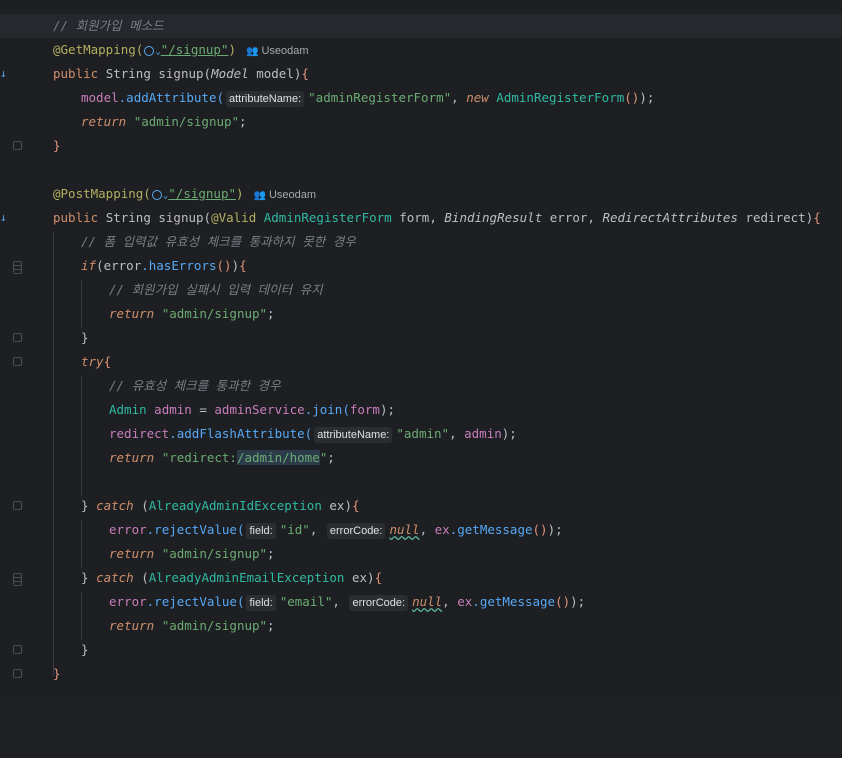 The width and height of the screenshot is (842, 758). Describe the element at coordinates (278, 457) in the screenshot. I see `string-path: /admin/home` at that location.